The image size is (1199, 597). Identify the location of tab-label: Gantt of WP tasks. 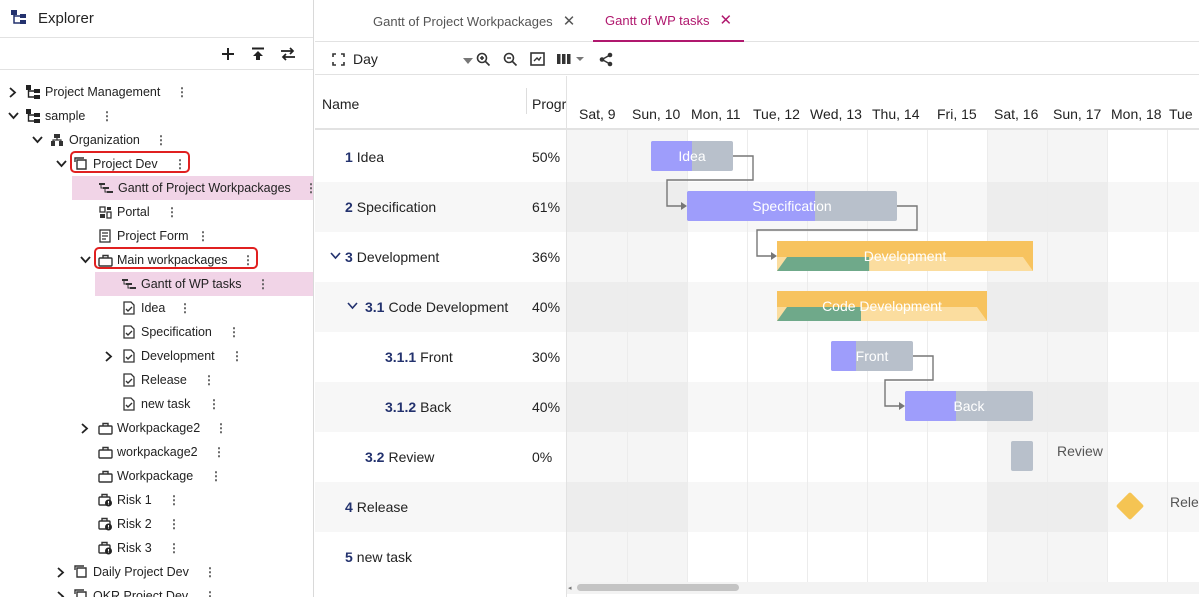
(657, 20).